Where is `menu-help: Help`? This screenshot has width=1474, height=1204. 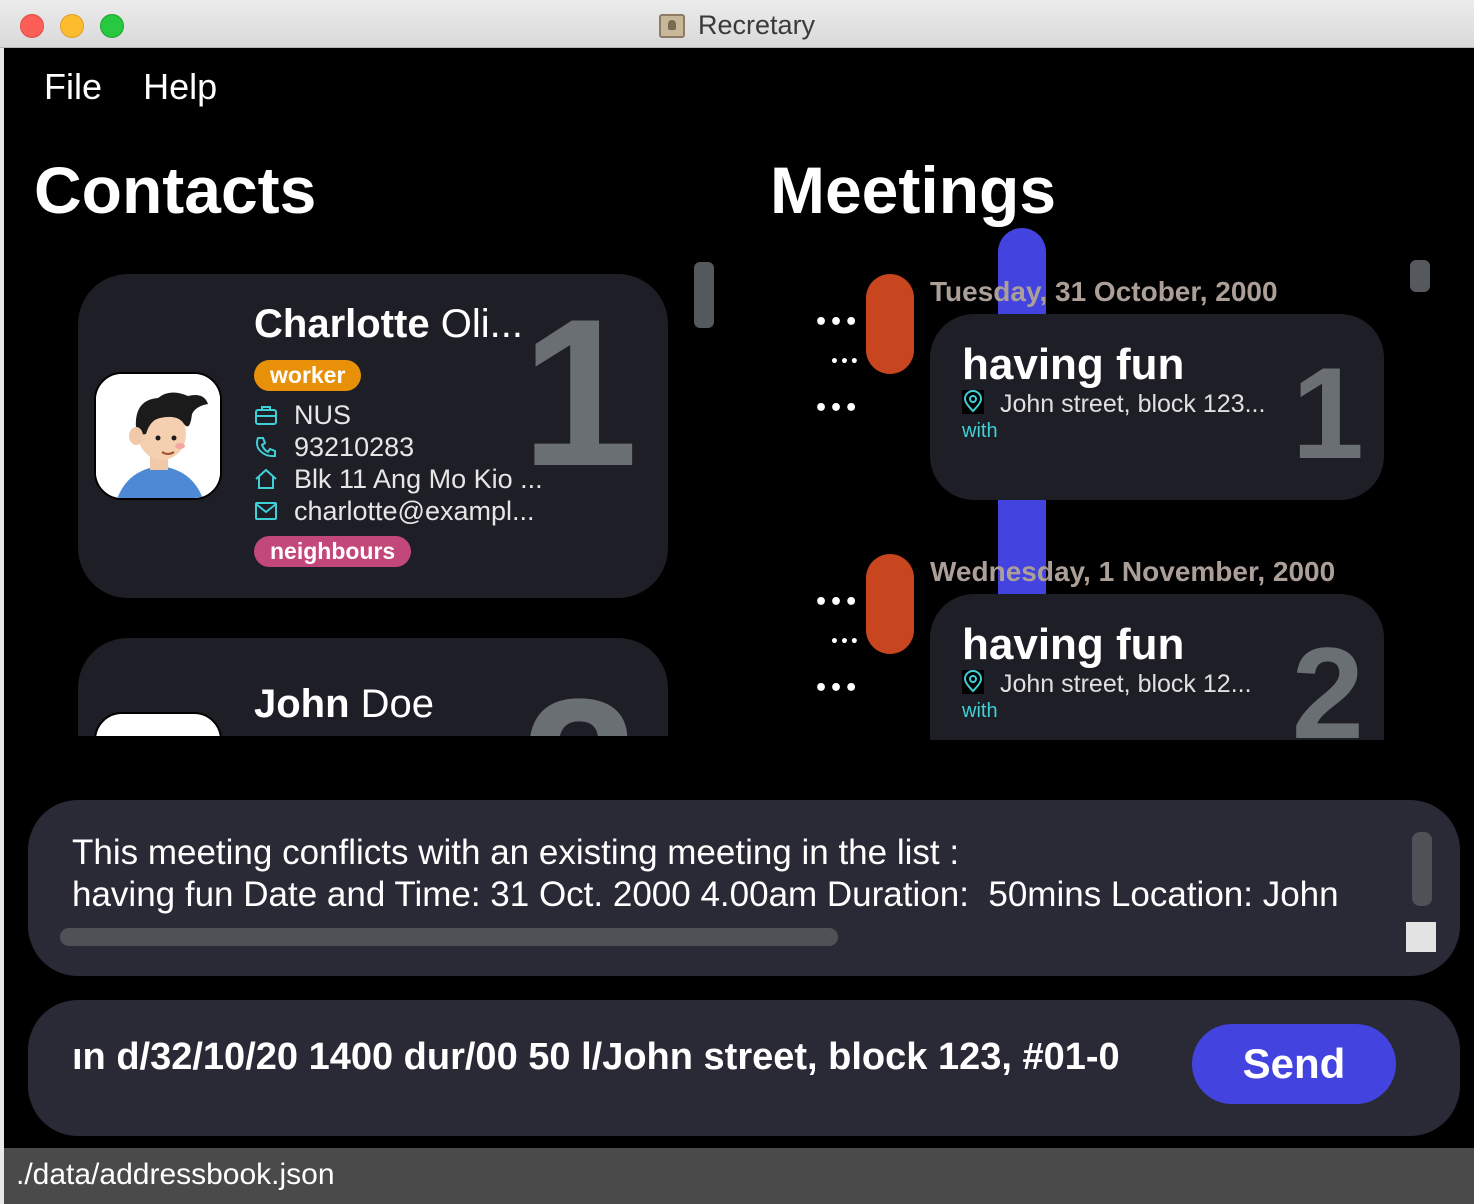 menu-help: Help is located at coordinates (180, 86).